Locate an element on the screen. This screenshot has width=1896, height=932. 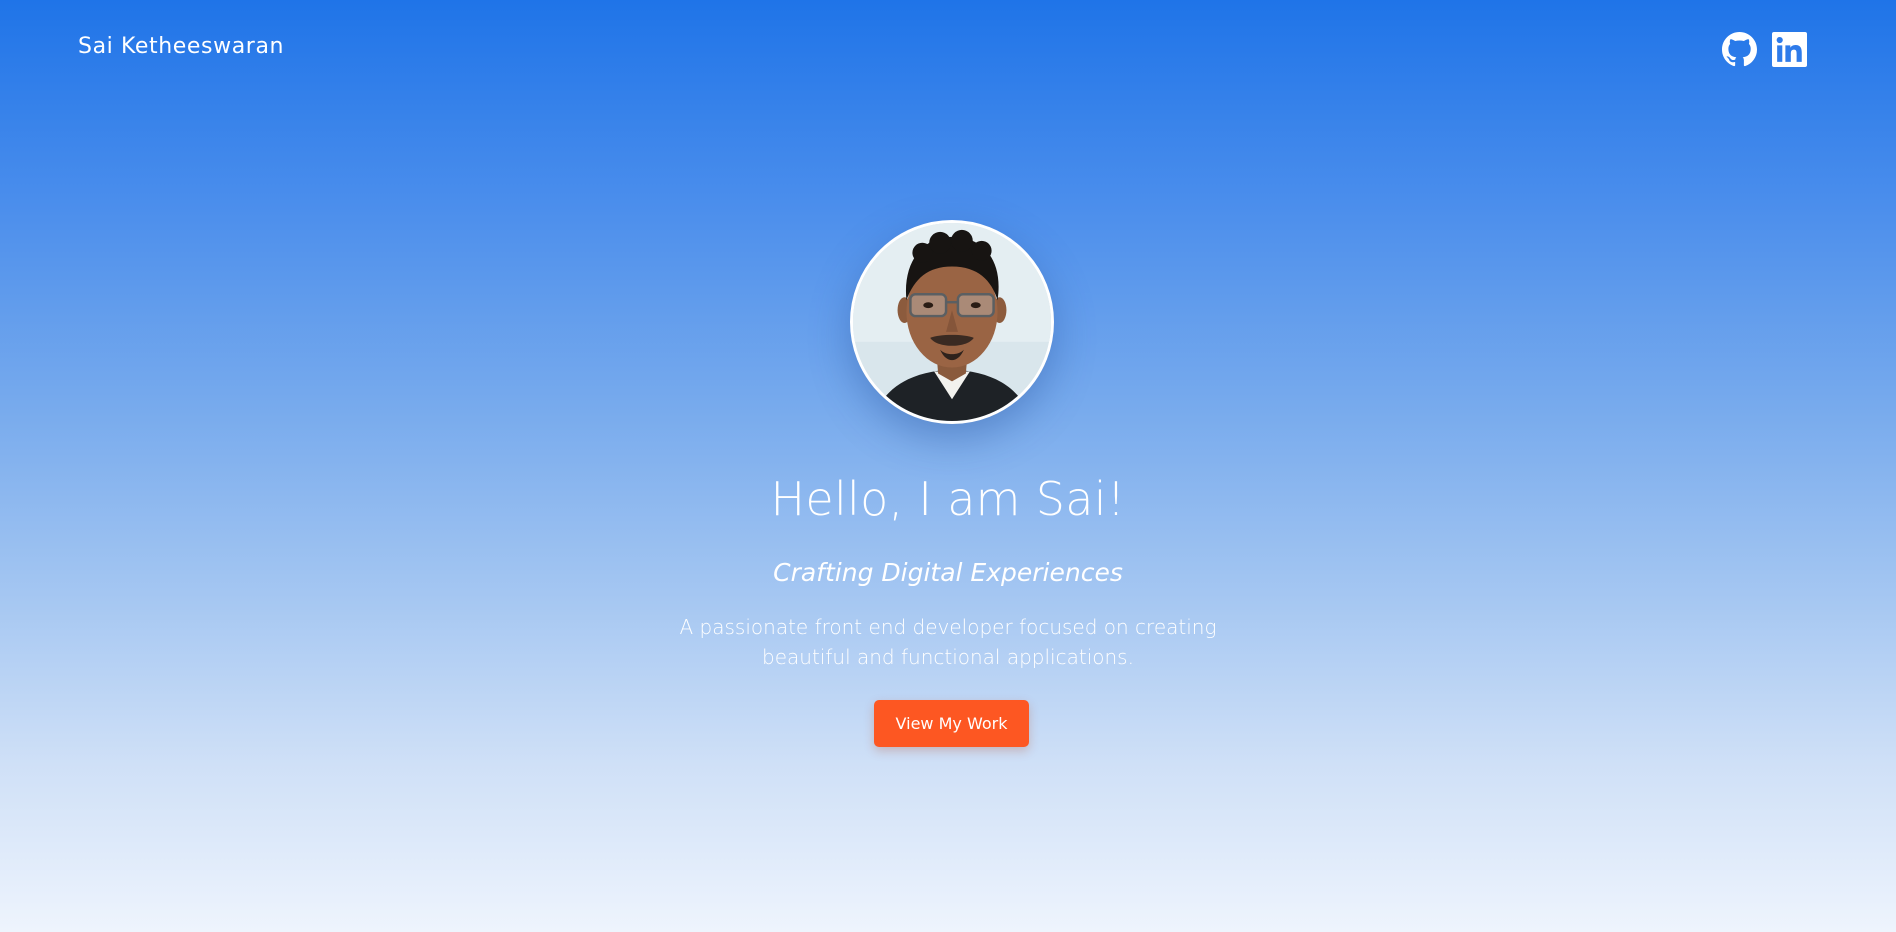
view-my-work-button: View My Work is located at coordinates (951, 723).